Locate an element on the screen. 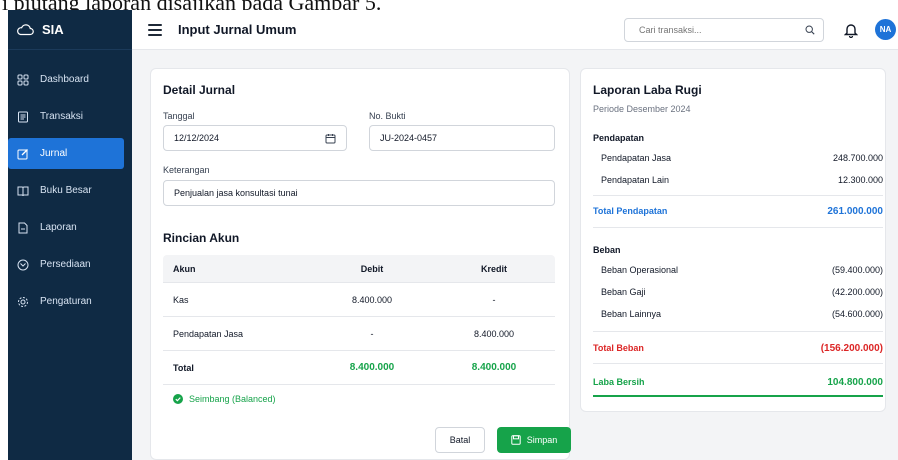  voucher-number-label: No. Bukti is located at coordinates (387, 116).